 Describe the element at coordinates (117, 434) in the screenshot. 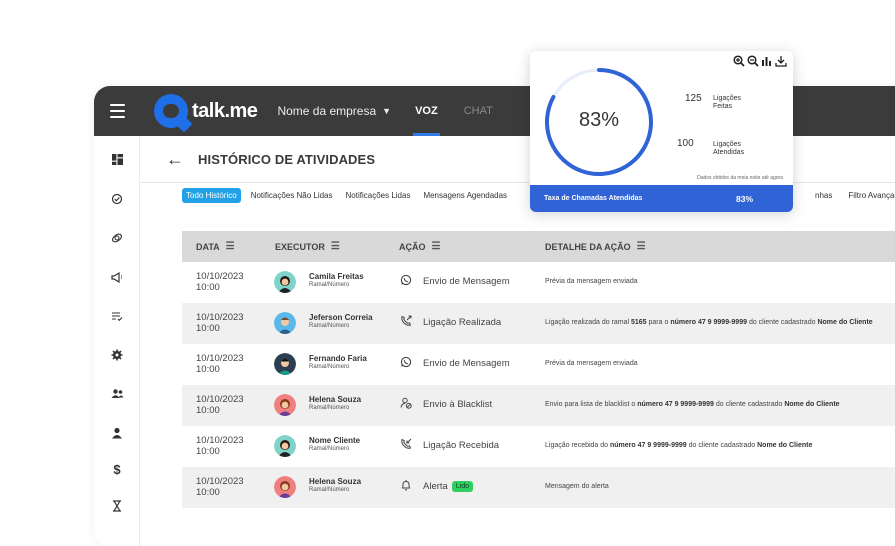

I see `user-icon` at that location.